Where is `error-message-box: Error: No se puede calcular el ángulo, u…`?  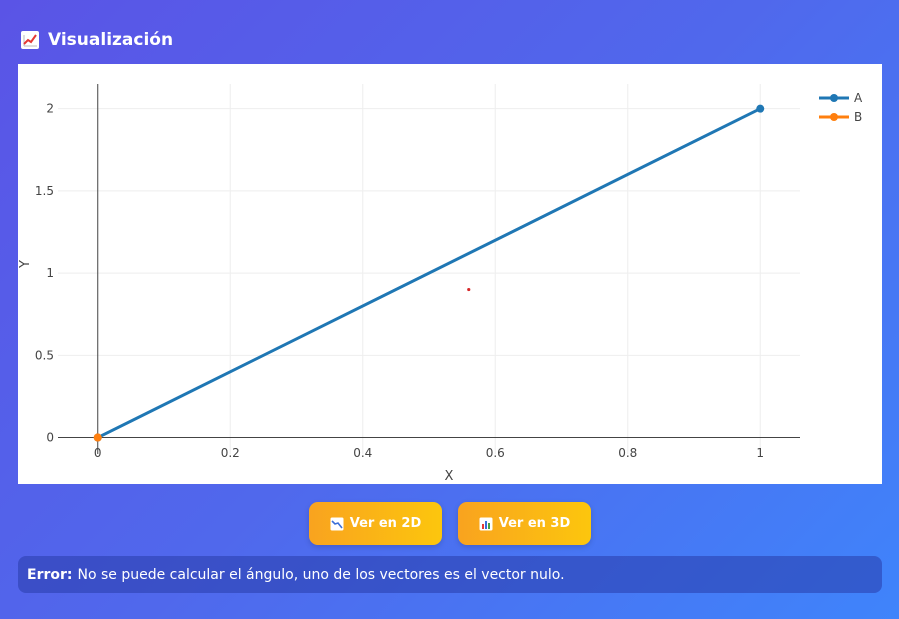
error-message-box: Error: No se puede calcular el ángulo, u… is located at coordinates (450, 574).